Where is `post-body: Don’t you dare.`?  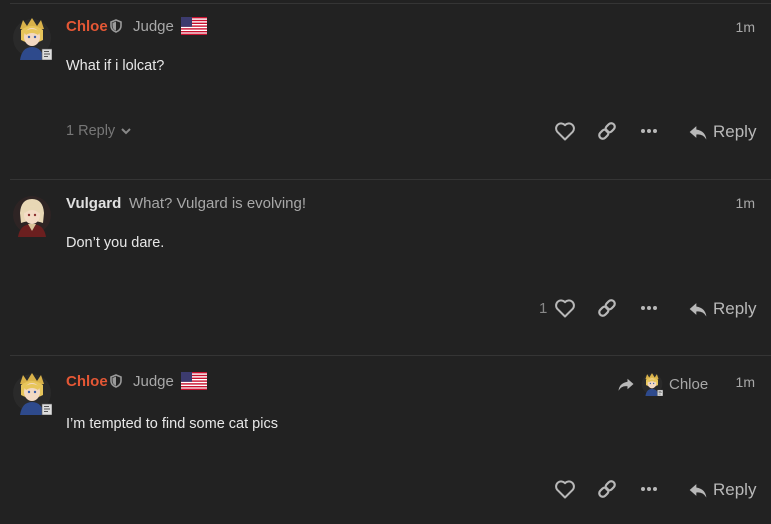 post-body: Don’t you dare. is located at coordinates (115, 243).